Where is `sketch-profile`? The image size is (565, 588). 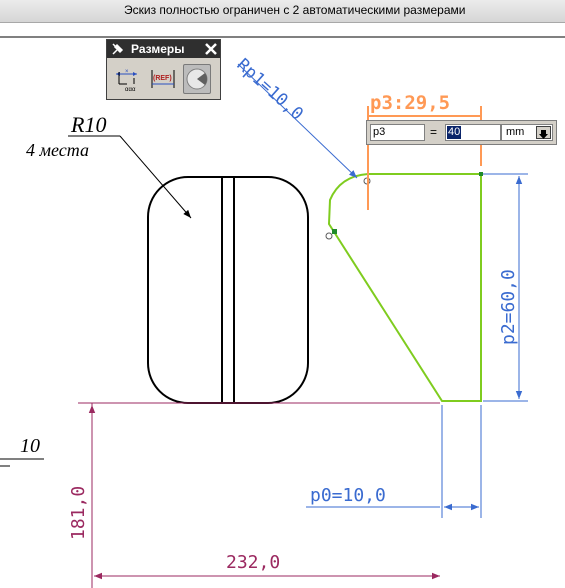
sketch-profile is located at coordinates (404, 287).